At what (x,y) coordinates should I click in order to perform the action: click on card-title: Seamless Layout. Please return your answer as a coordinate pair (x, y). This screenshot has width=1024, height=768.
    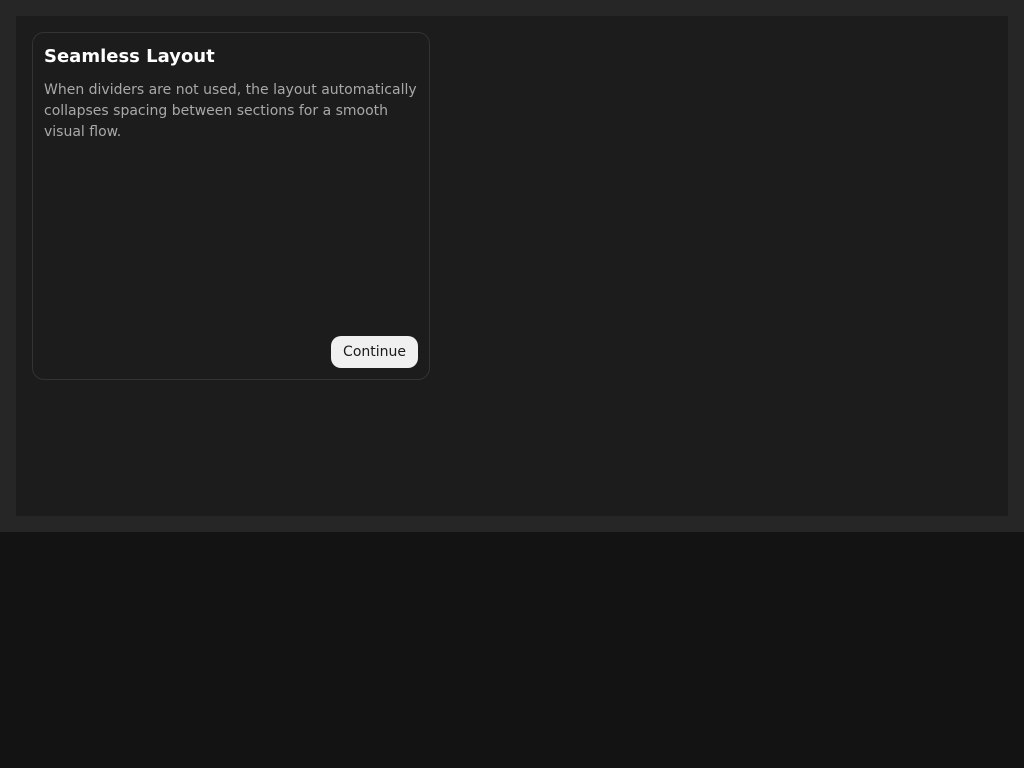
    Looking at the image, I should click on (129, 56).